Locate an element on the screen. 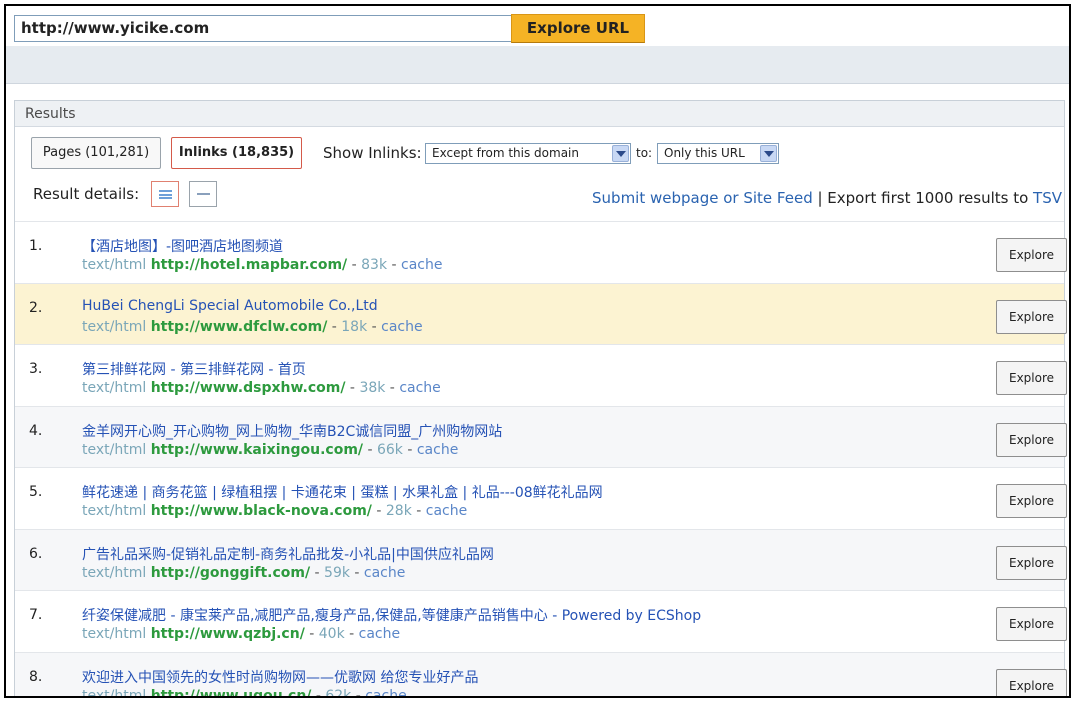  row-title-link: 欢迎进入中国领先的女性时尚购物网——优歌网 给您专业好产品 is located at coordinates (280, 677).